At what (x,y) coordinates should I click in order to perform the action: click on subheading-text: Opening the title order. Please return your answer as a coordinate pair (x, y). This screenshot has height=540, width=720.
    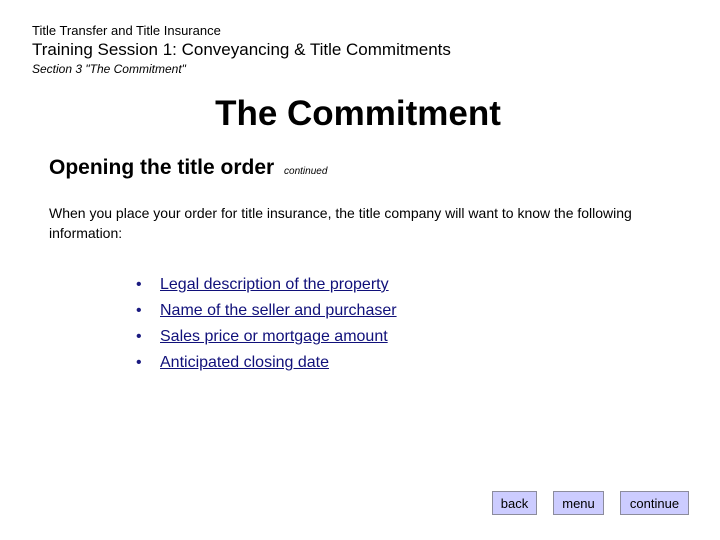
    Looking at the image, I should click on (162, 167).